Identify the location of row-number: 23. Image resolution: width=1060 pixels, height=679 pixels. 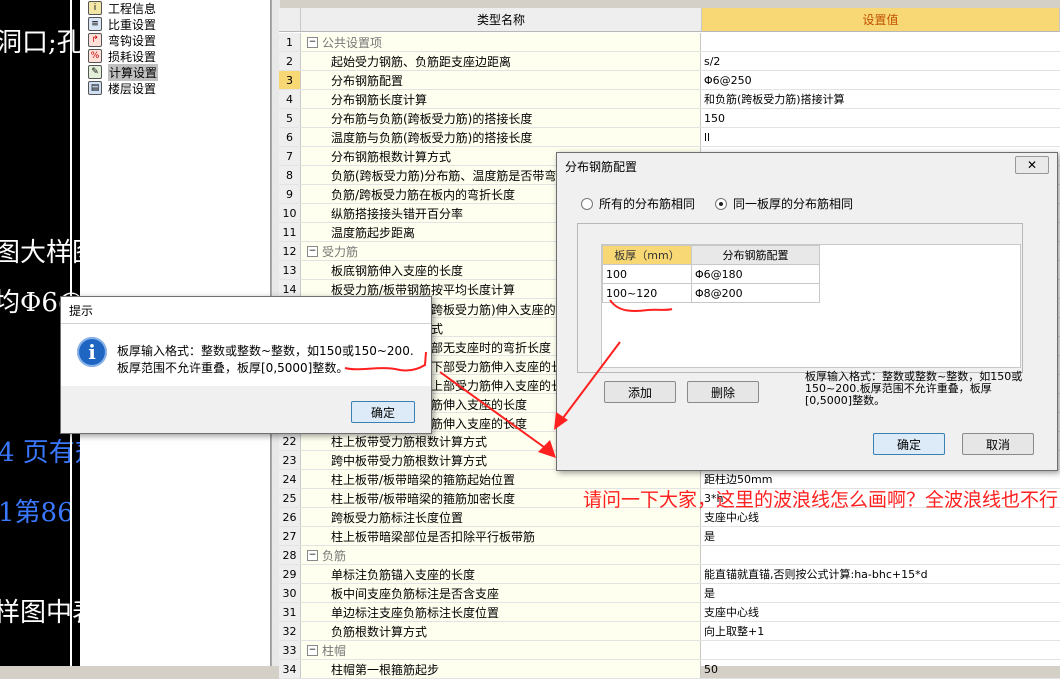
(290, 460).